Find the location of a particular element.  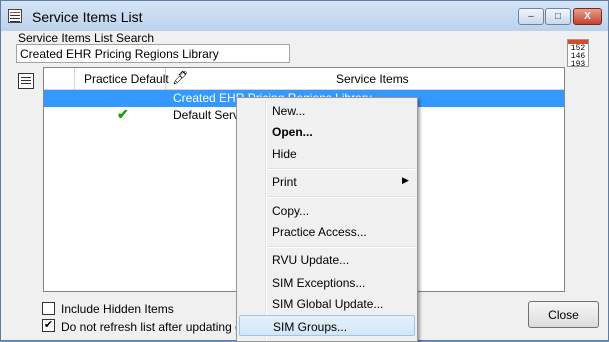

close-window-button: X is located at coordinates (587, 16).